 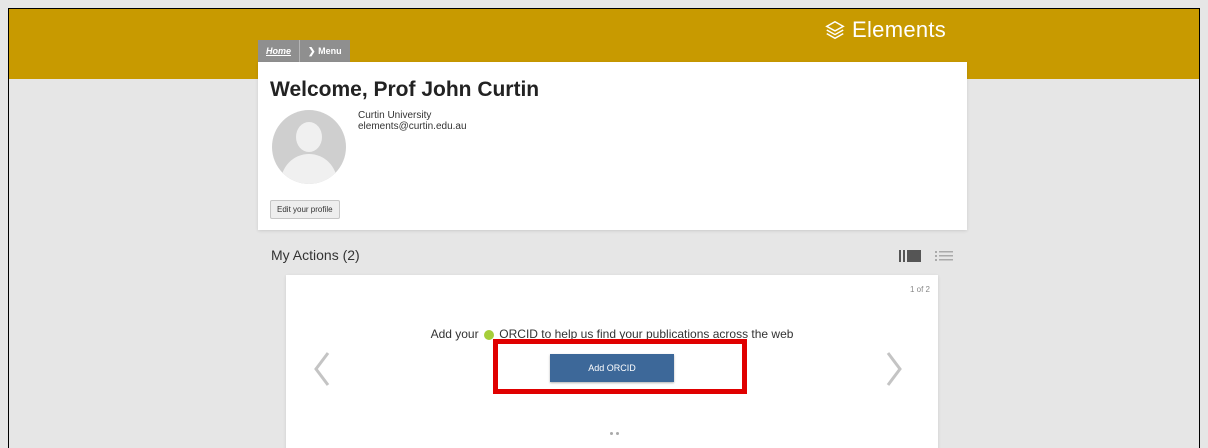 What do you see at coordinates (944, 256) in the screenshot?
I see `list-view-icon` at bounding box center [944, 256].